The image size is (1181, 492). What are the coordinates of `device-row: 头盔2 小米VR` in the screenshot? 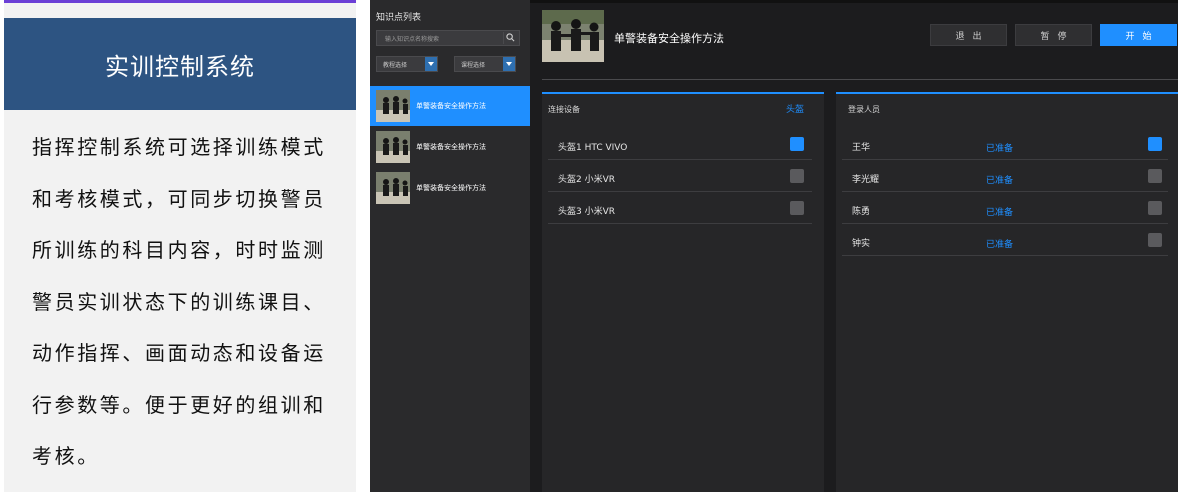 It's located at (680, 176).